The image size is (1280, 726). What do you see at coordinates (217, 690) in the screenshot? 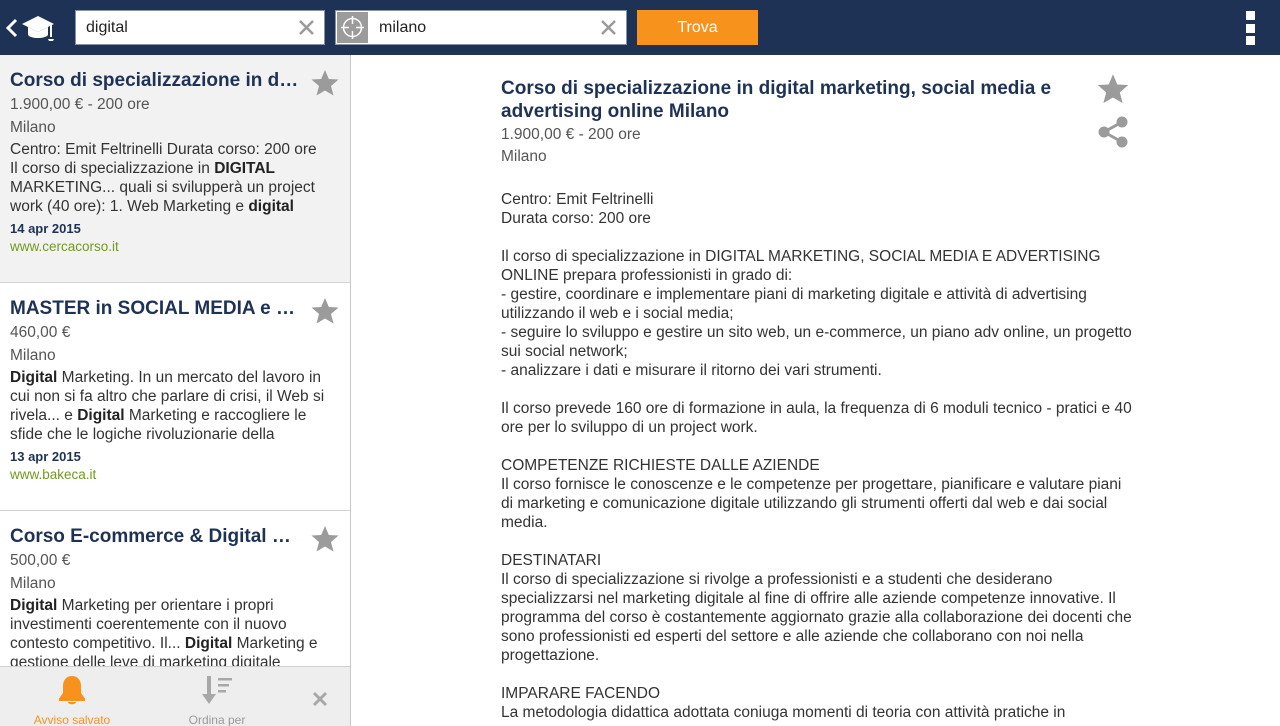
I see `sort-icon` at bounding box center [217, 690].